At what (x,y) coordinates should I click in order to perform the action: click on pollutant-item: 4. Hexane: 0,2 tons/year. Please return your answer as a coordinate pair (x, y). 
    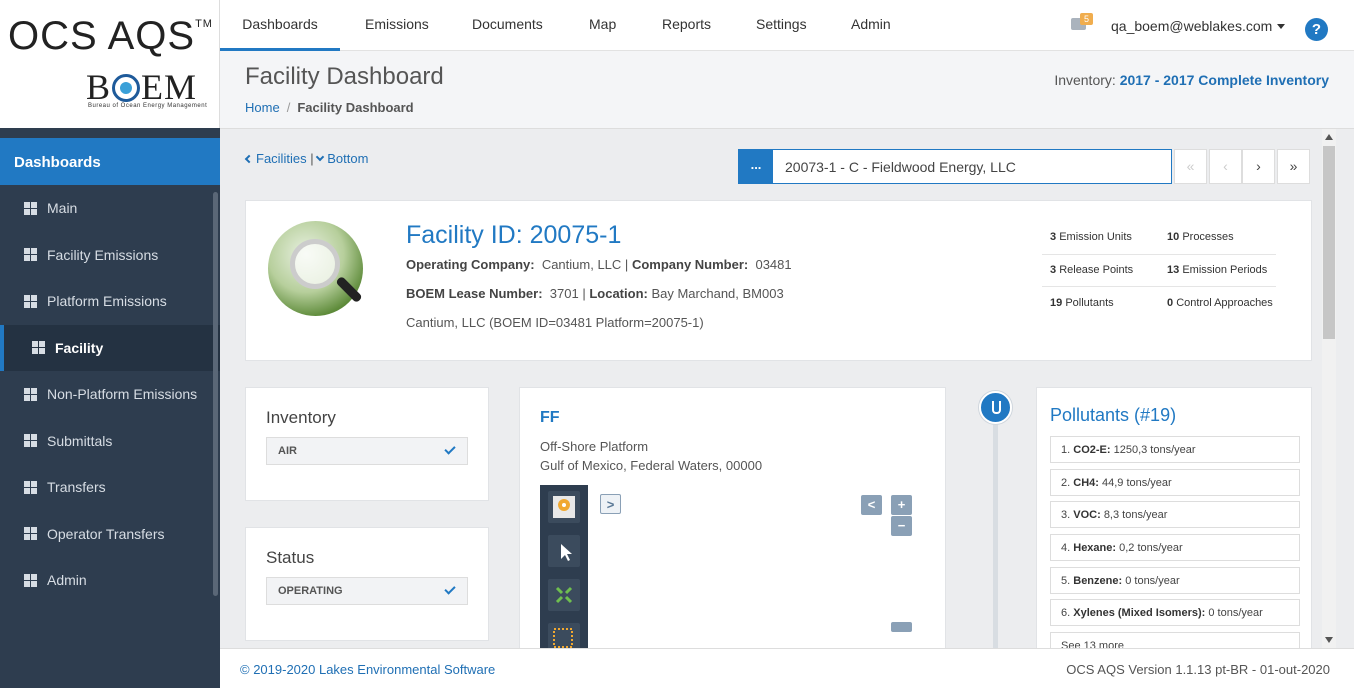
    Looking at the image, I should click on (1175, 547).